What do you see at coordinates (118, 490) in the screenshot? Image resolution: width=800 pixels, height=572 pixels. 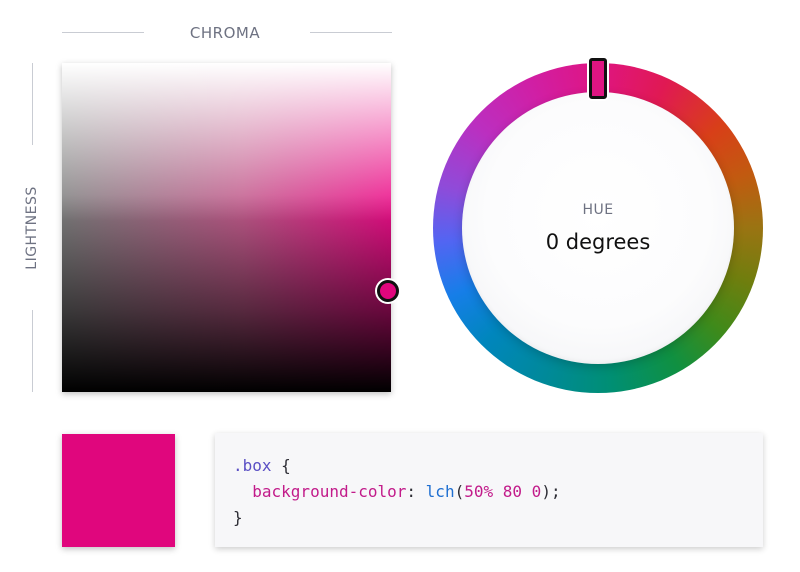 I see `color-swatch` at bounding box center [118, 490].